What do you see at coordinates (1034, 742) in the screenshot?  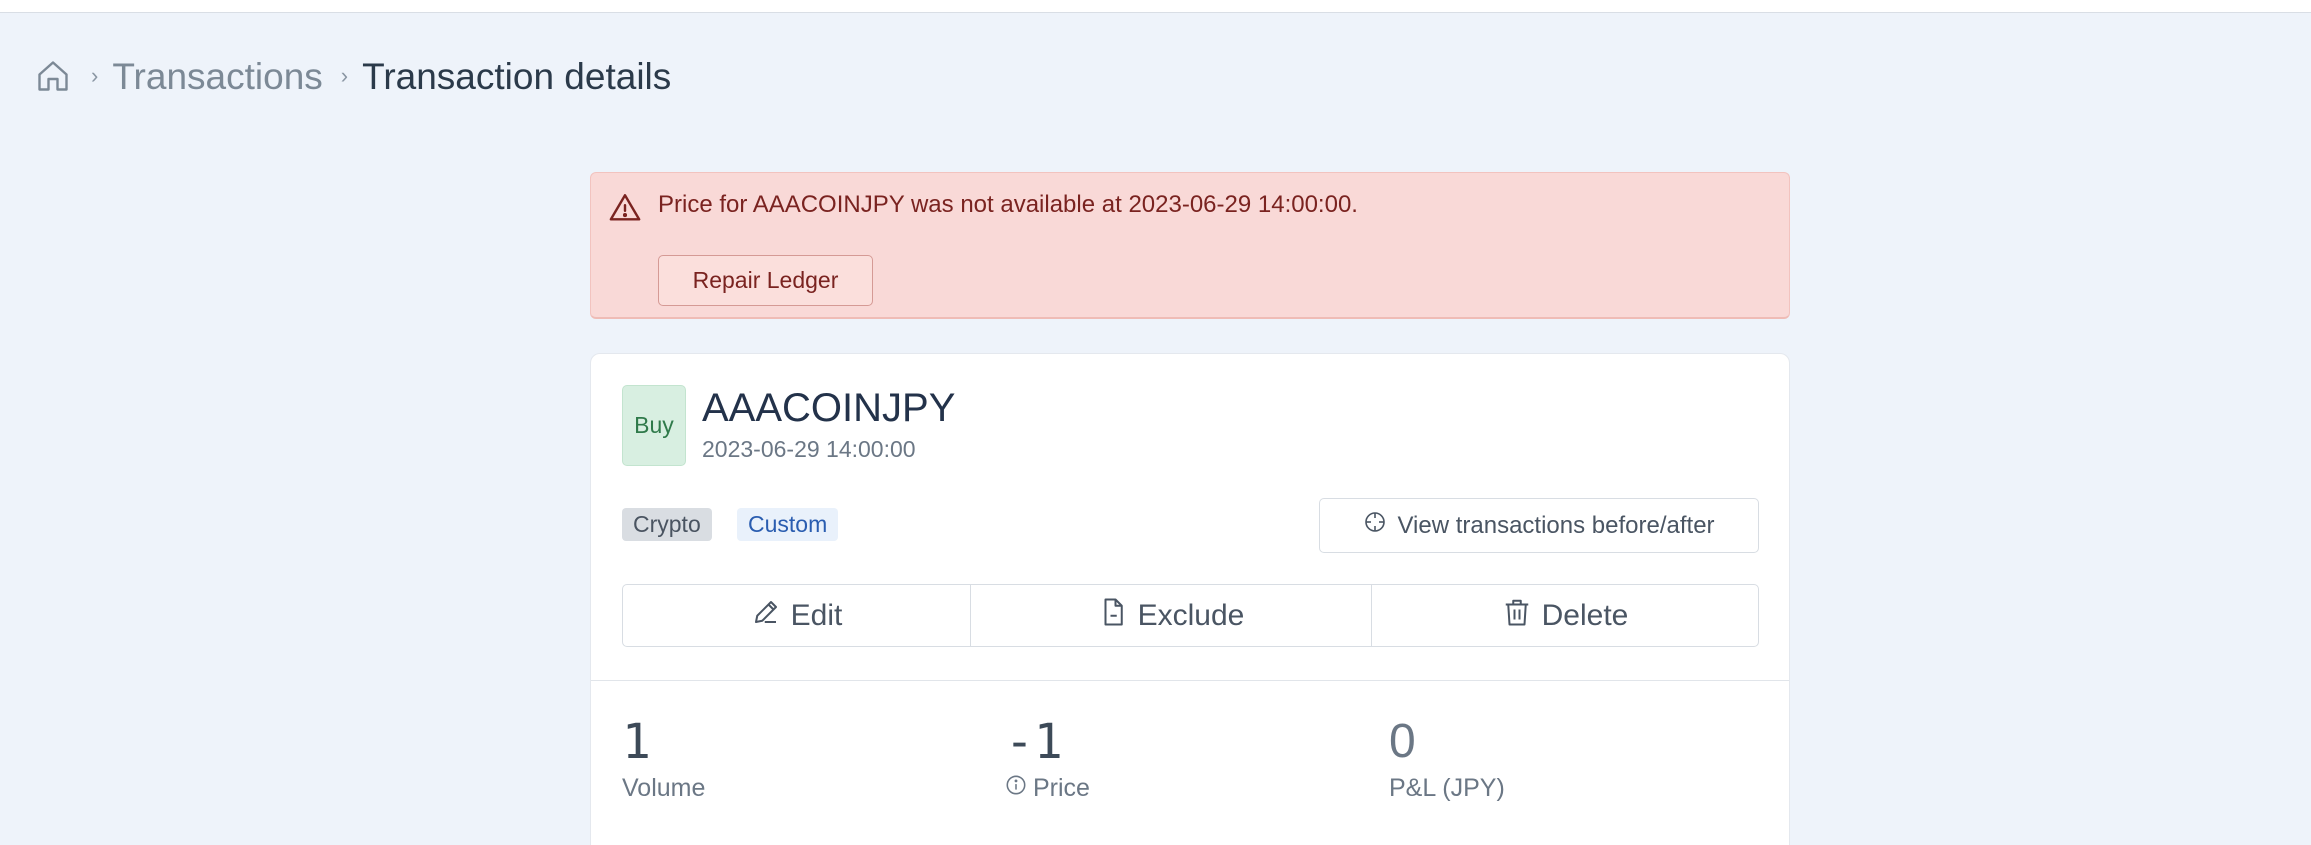 I see `price-value: -1` at bounding box center [1034, 742].